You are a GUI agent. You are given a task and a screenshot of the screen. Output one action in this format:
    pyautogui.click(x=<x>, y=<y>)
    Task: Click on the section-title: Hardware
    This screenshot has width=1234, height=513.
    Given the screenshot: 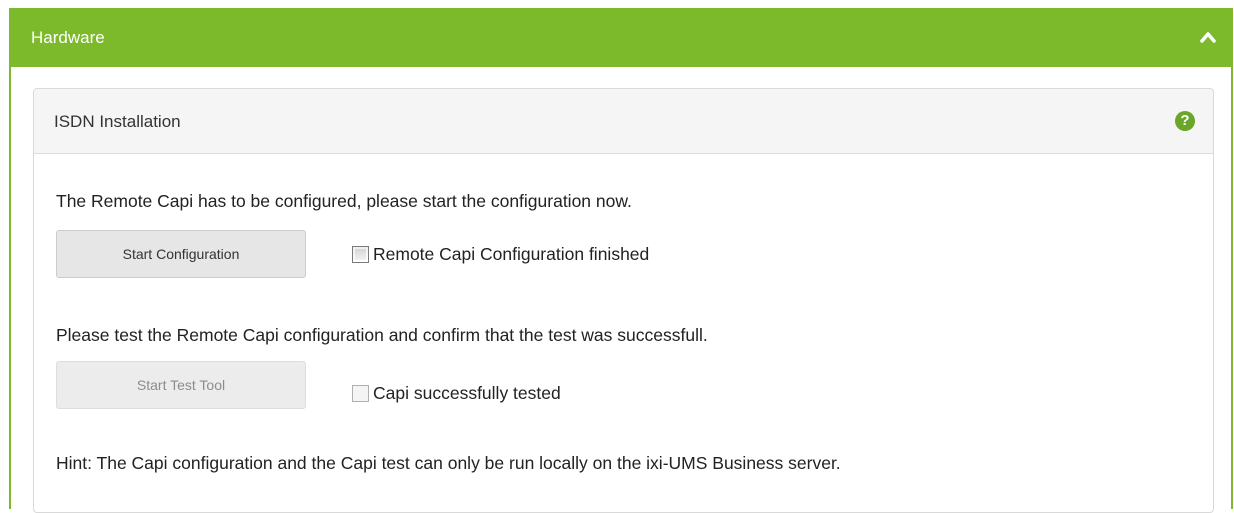 What is the action you would take?
    pyautogui.click(x=68, y=37)
    